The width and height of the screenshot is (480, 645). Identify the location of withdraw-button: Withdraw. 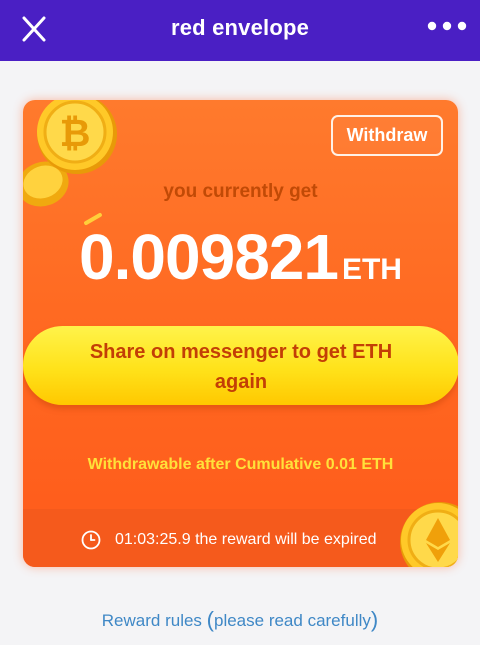
(387, 135).